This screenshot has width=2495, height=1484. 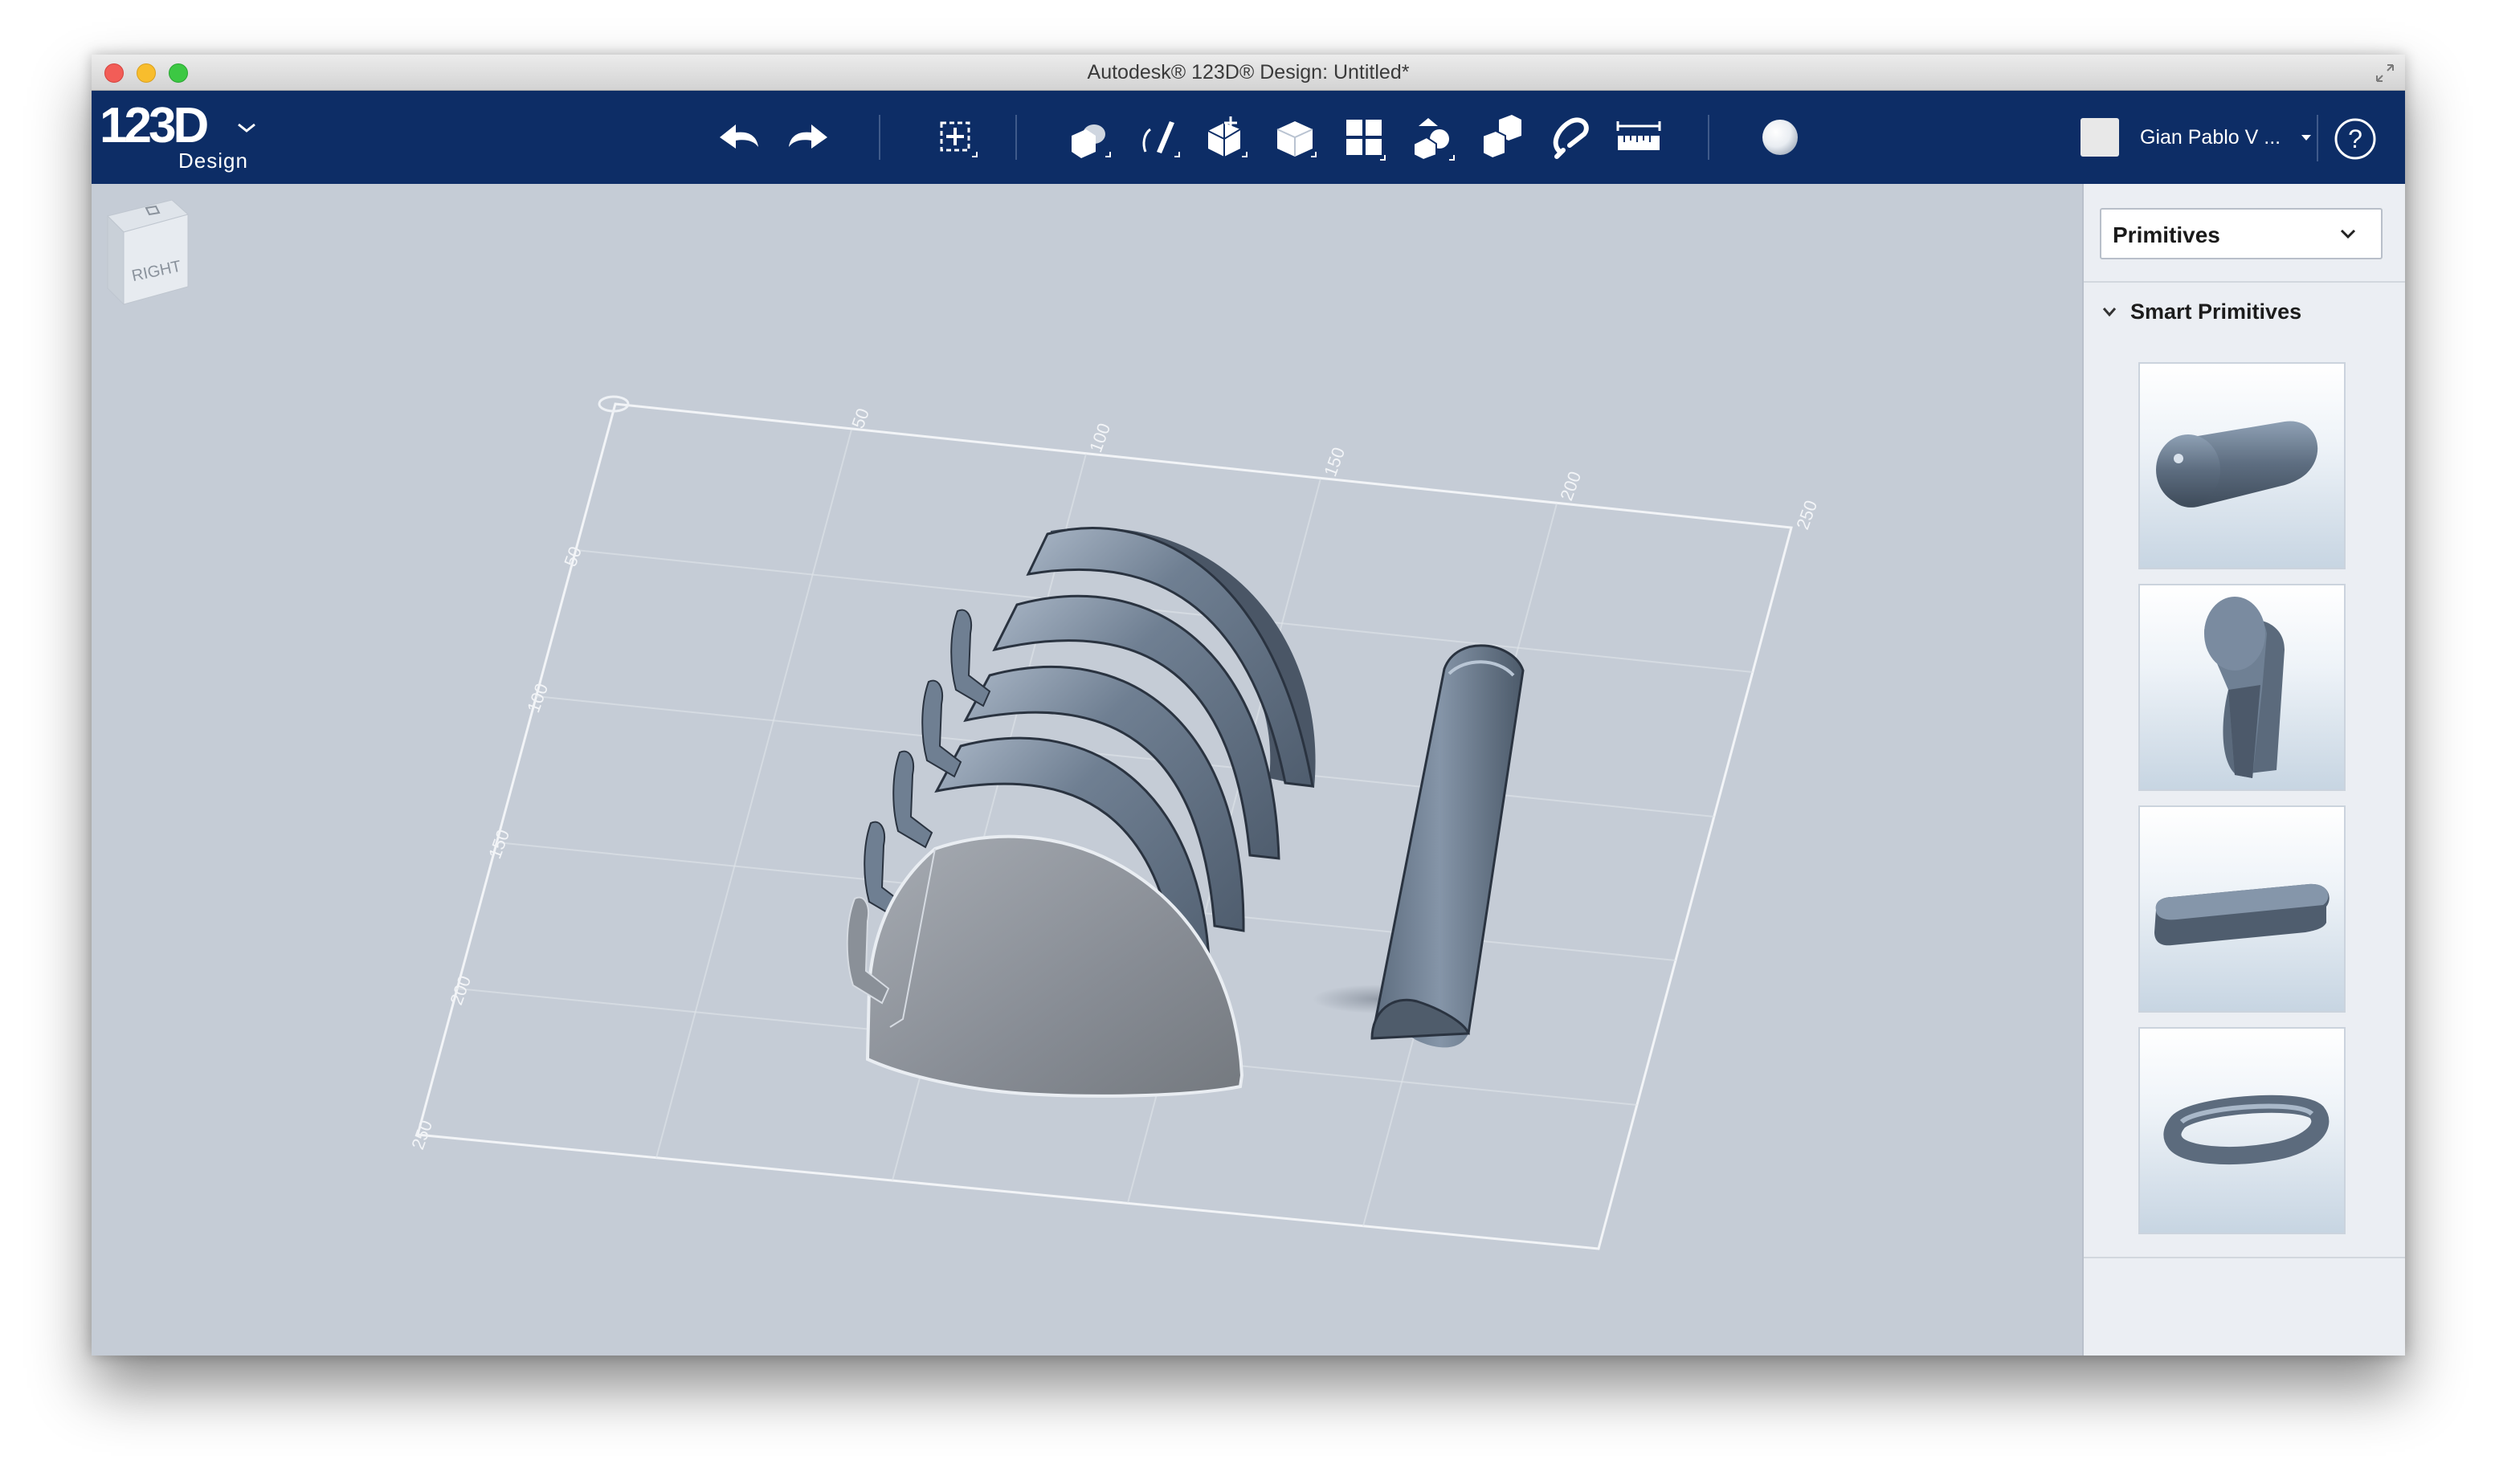 I want to click on capsule-icon, so click(x=2237, y=464).